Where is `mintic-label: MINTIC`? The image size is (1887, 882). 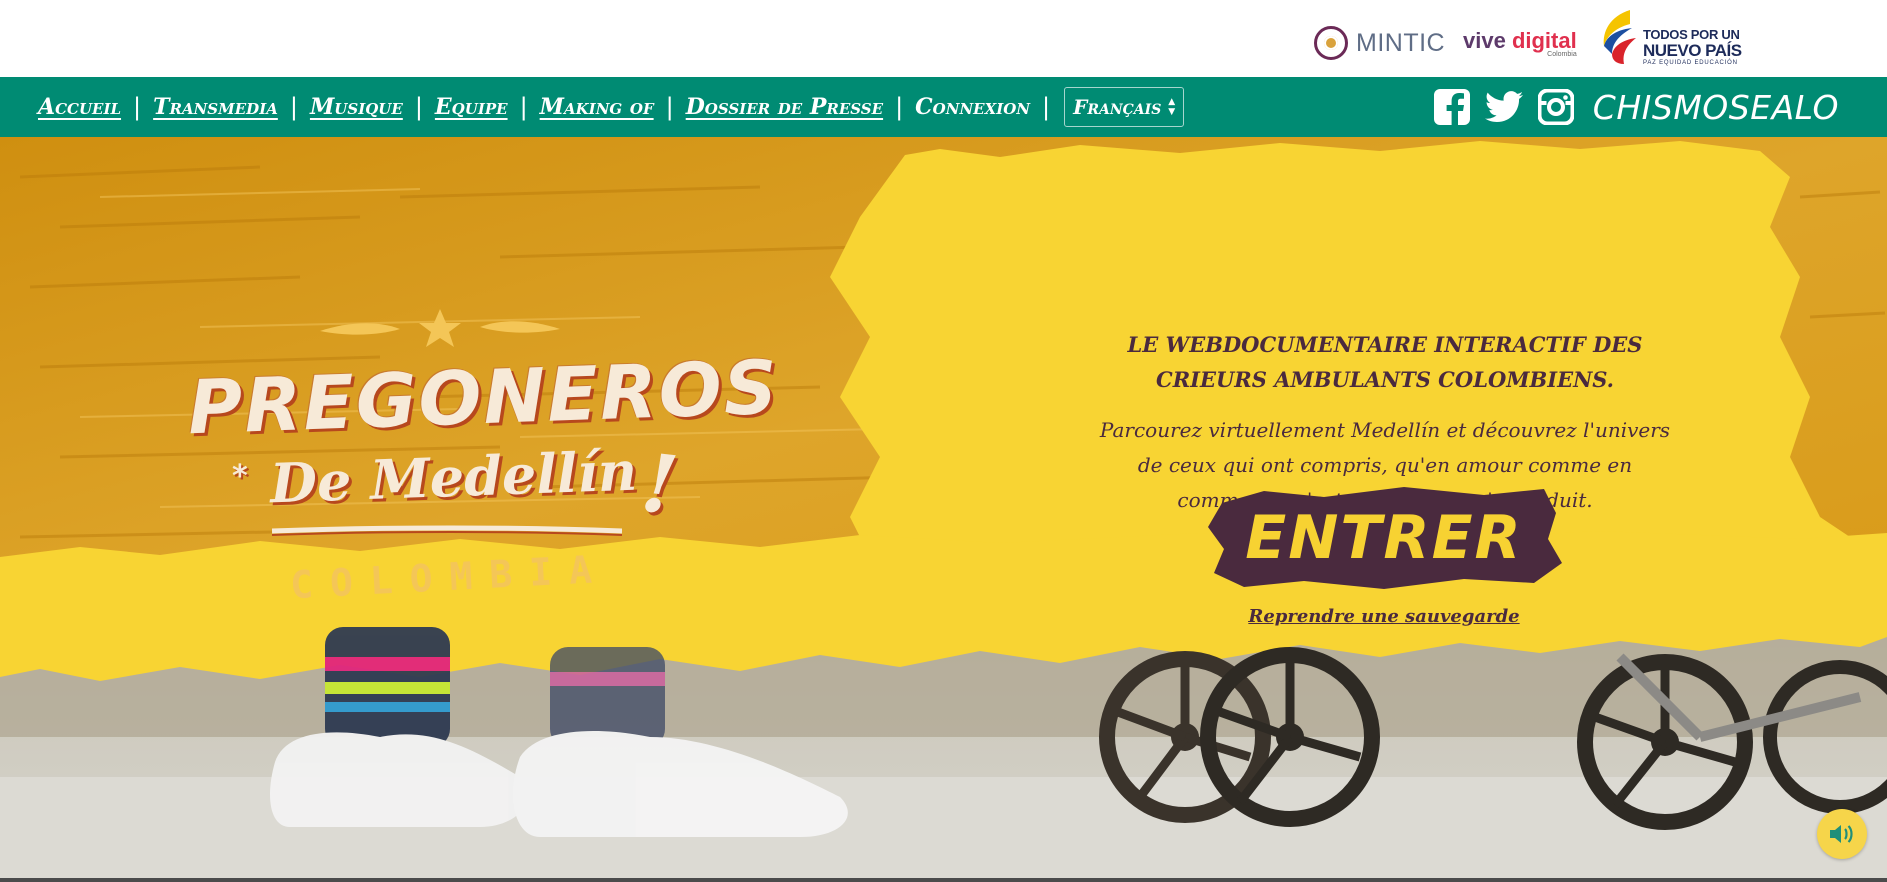 mintic-label: MINTIC is located at coordinates (1401, 42).